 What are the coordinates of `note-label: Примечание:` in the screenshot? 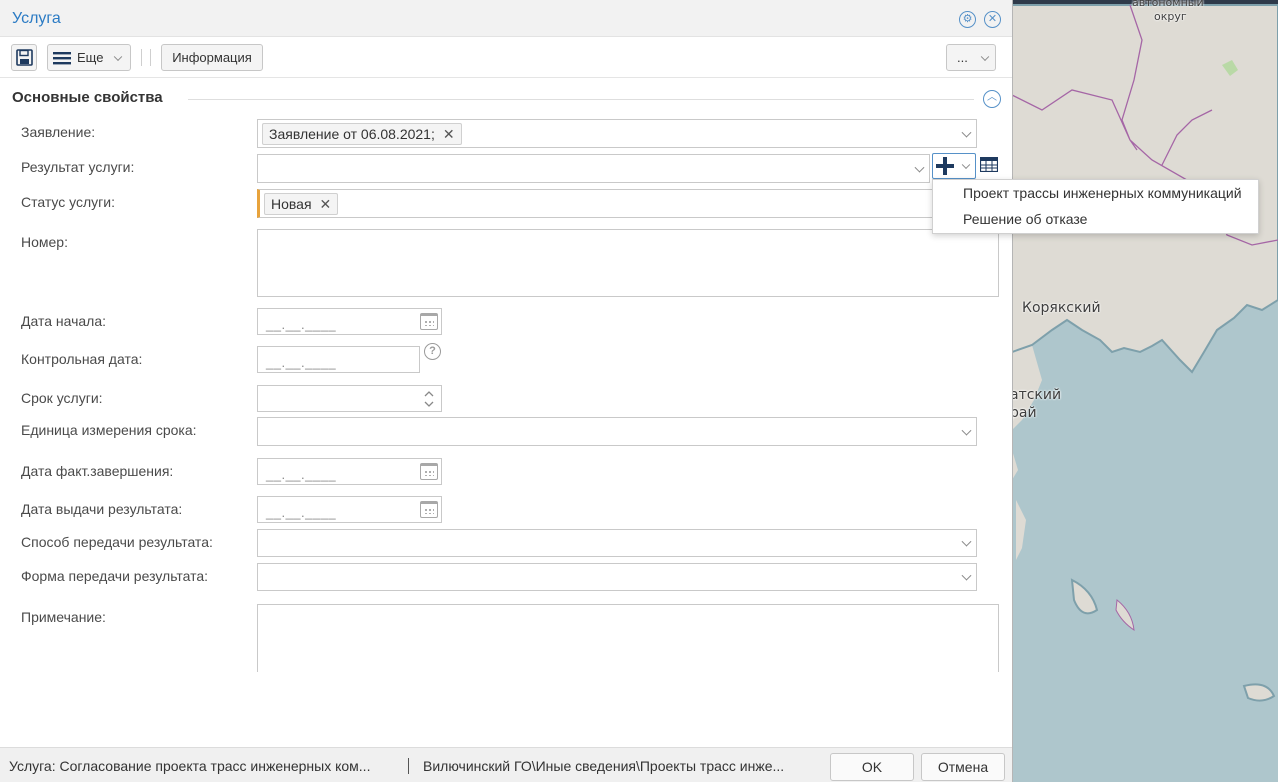 It's located at (63, 617).